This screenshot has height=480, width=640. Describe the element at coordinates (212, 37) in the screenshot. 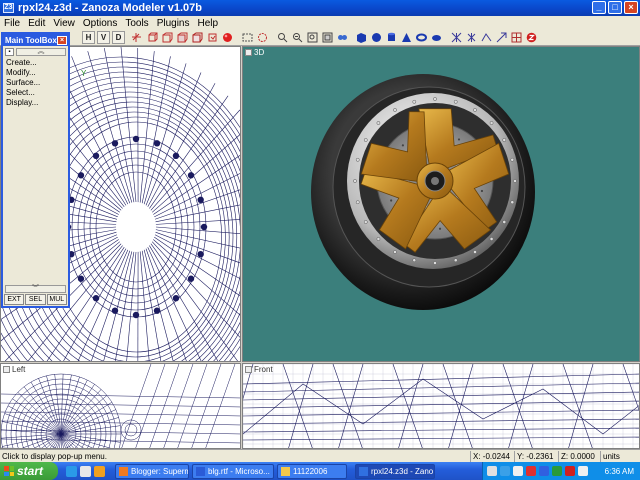

I see `cube-rotate-icon` at that location.